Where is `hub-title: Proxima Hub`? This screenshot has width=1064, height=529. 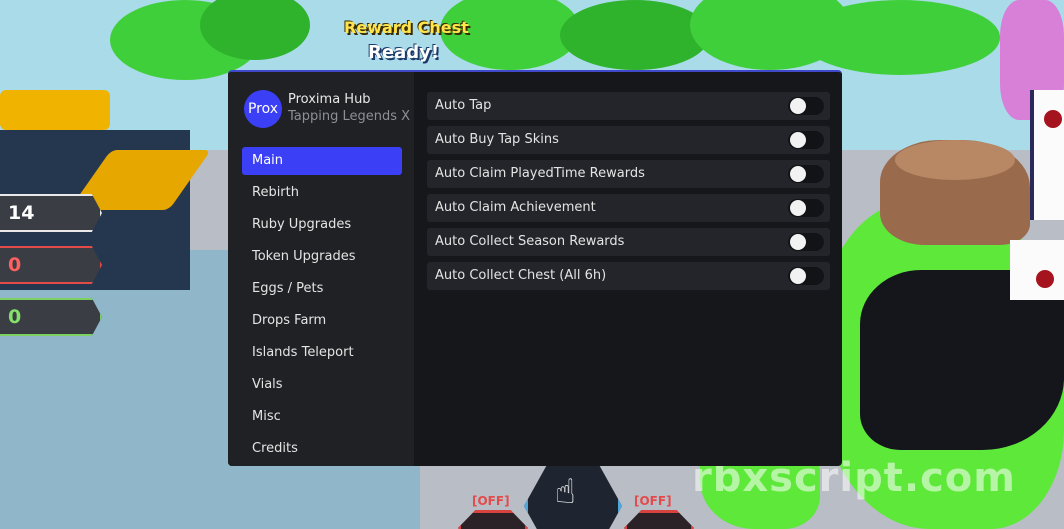
hub-title: Proxima Hub is located at coordinates (329, 99).